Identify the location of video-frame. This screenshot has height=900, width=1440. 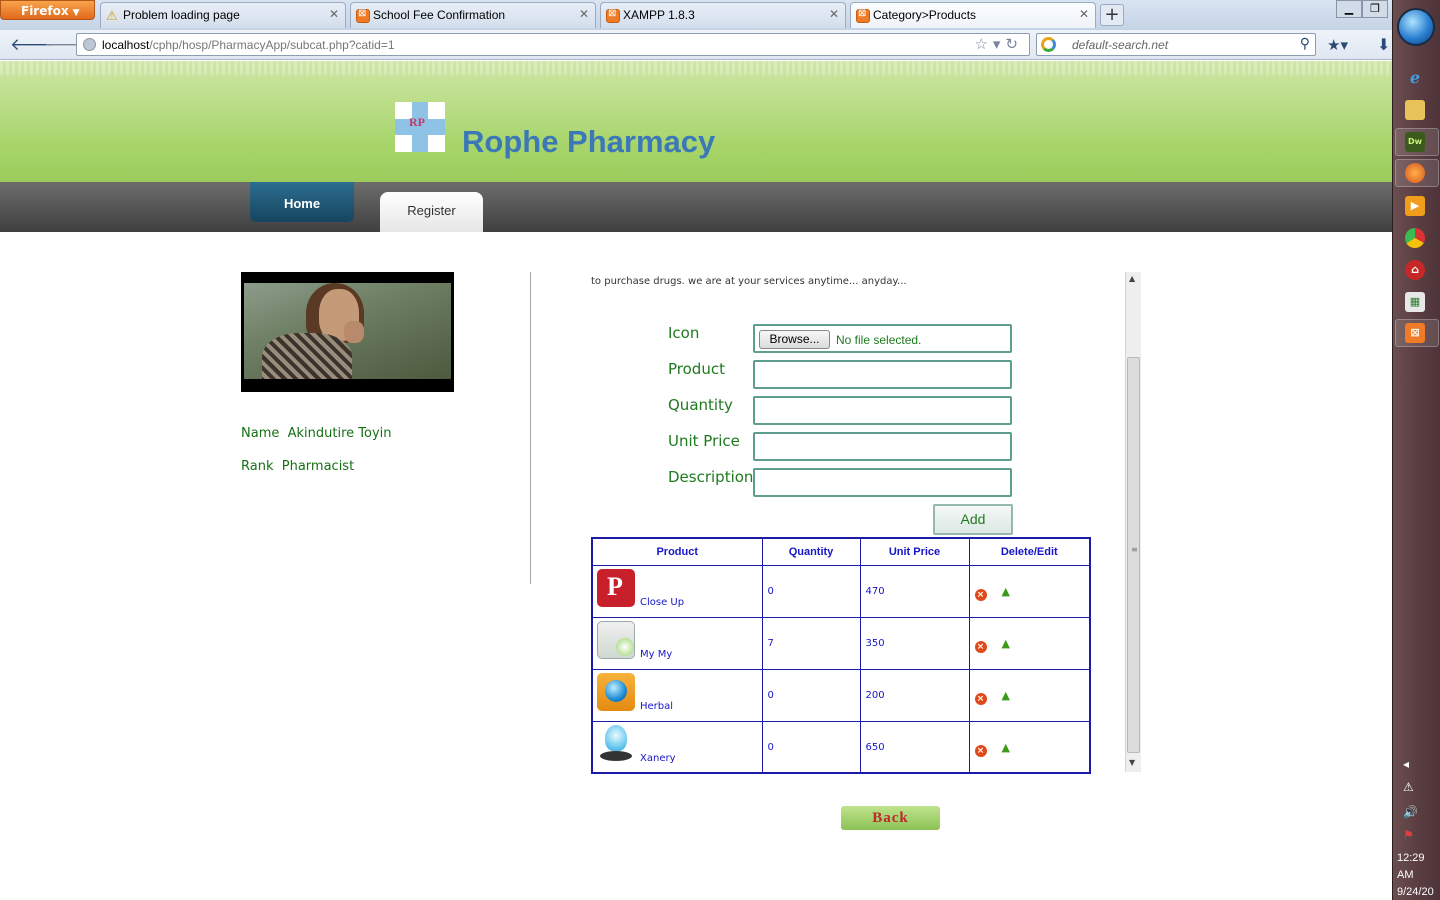
(347, 331).